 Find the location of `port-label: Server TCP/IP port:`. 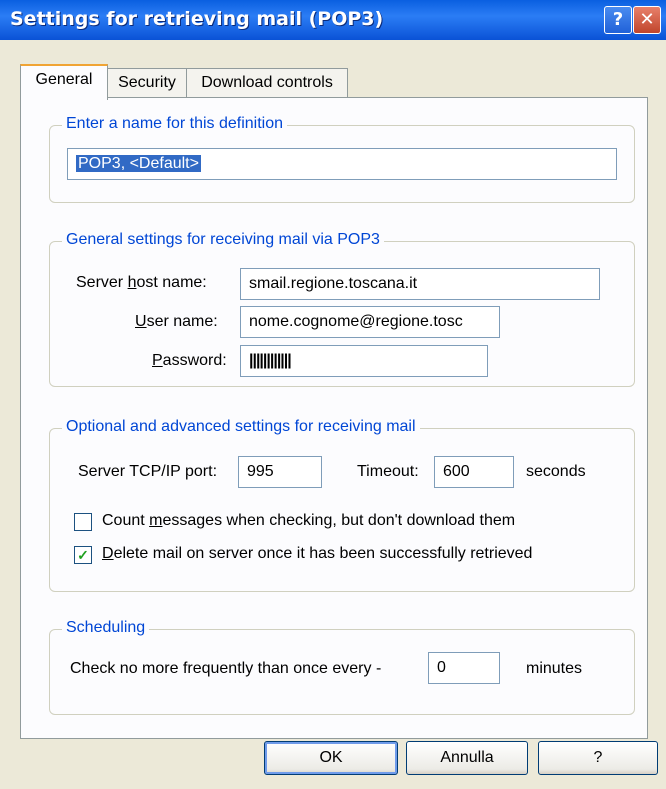

port-label: Server TCP/IP port: is located at coordinates (148, 471).